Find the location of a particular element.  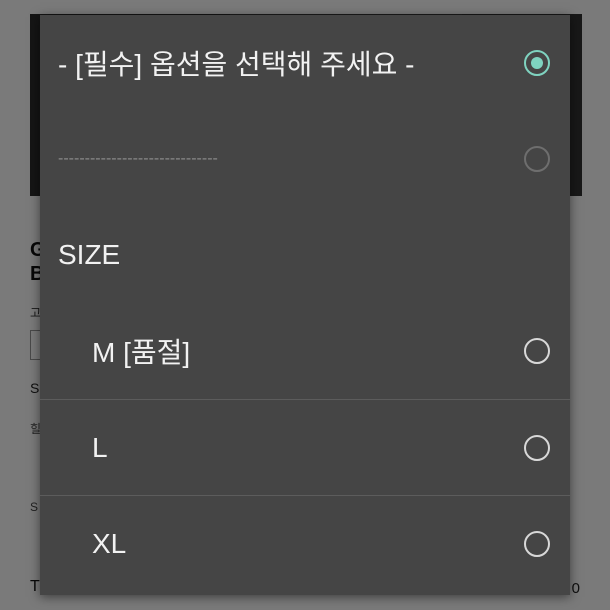

shipping-label: S is located at coordinates (35, 388).